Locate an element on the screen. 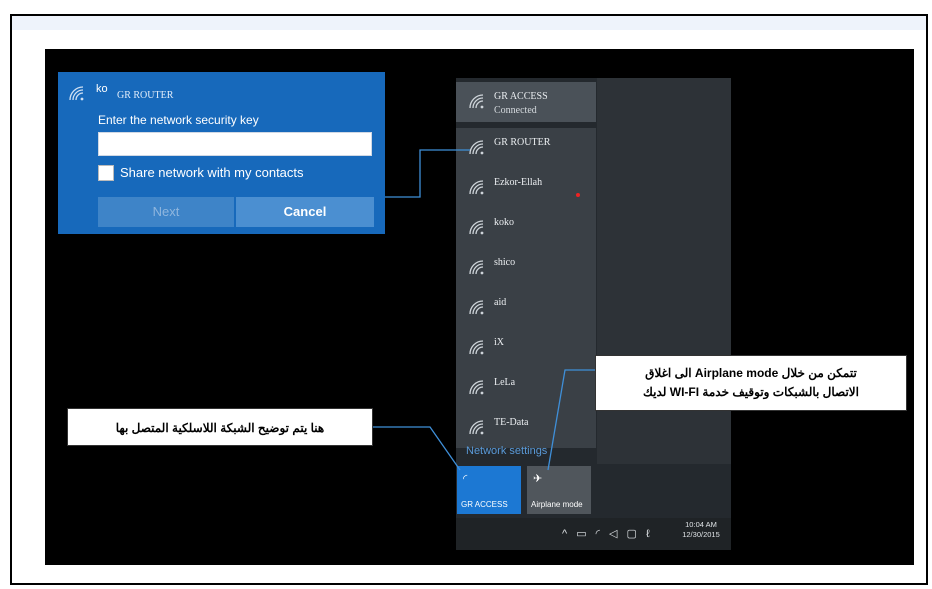 Image resolution: width=932 pixels, height=589 pixels. network-item-ix: iX is located at coordinates (526, 348).